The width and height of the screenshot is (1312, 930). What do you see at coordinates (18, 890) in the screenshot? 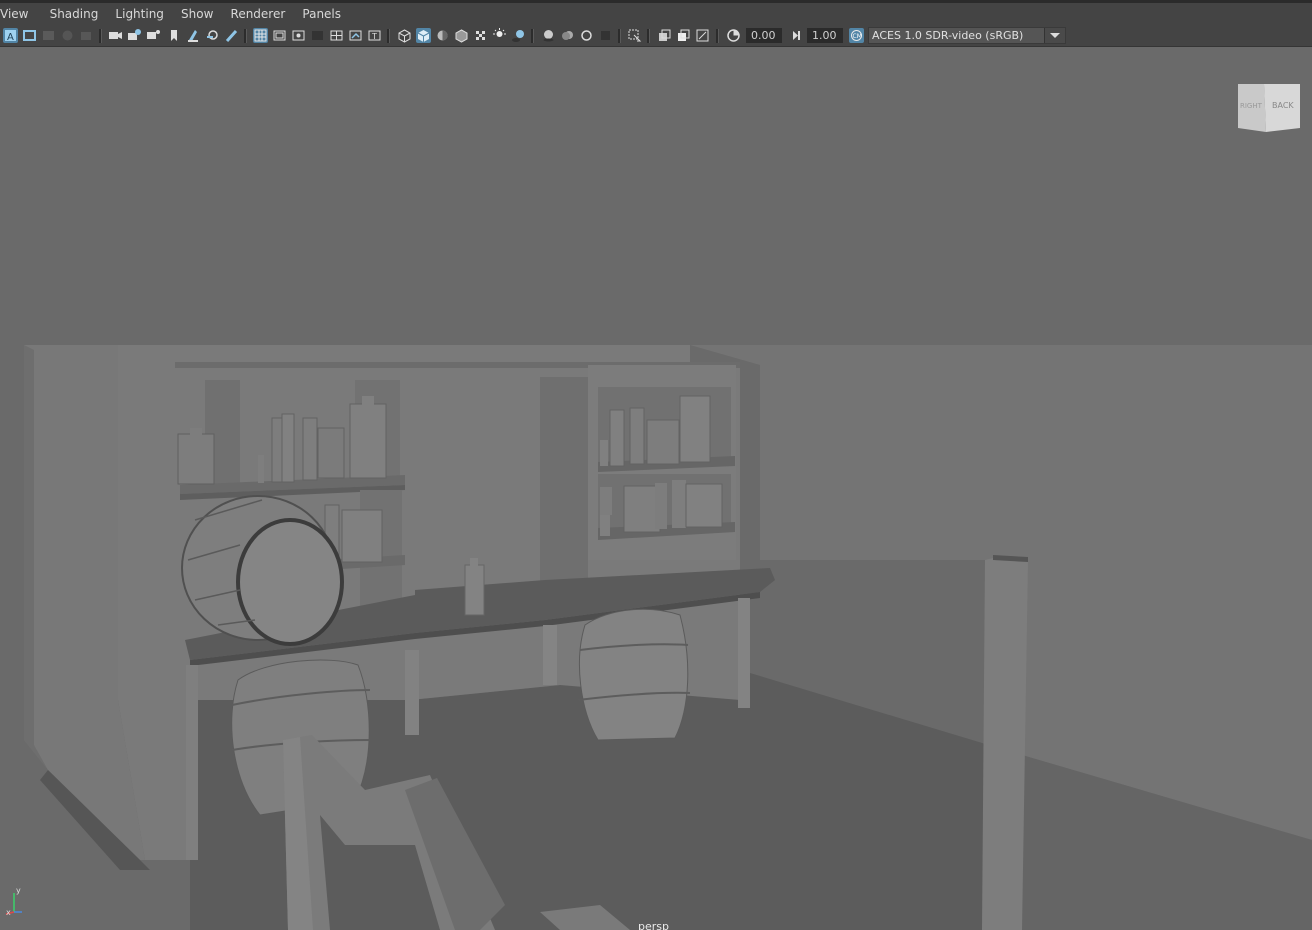
I see `axis-label-y: y` at bounding box center [18, 890].